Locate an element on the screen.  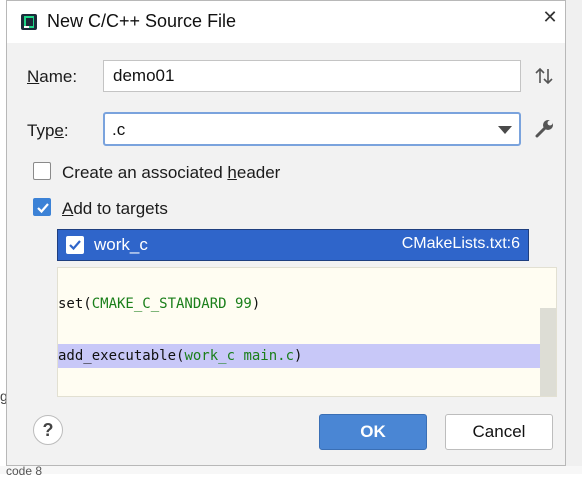
background-ide-panel is located at coordinates (574, 237).